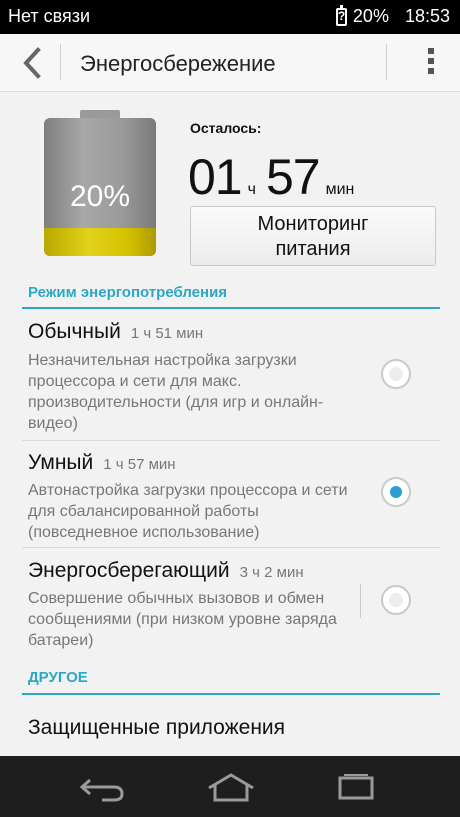 The width and height of the screenshot is (460, 817). I want to click on protected-apps-item: Защищенные приложения, so click(156, 728).